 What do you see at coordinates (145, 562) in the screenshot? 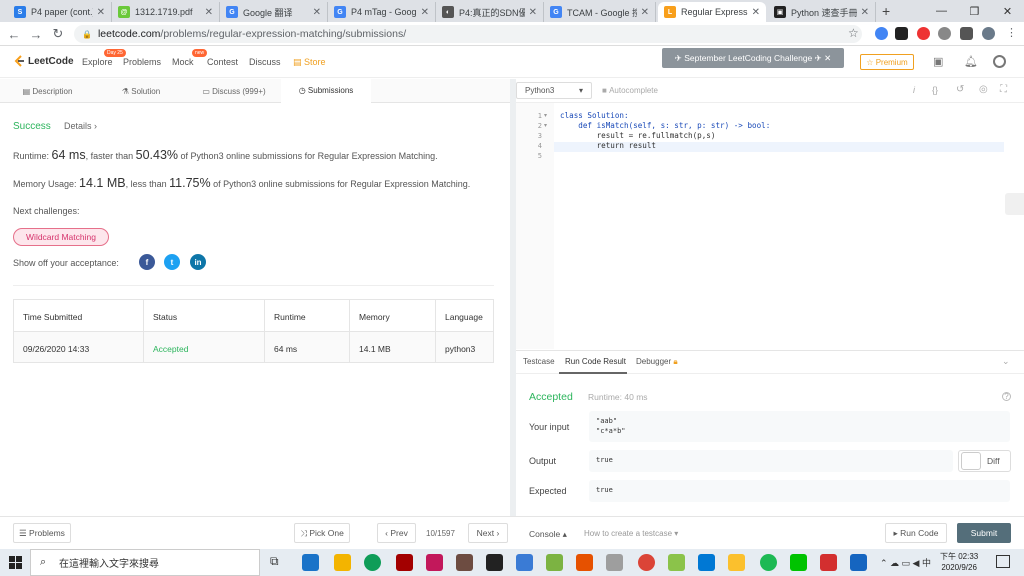
I see `taskbar-search-input: ⌕ 在這裡輸入文字來搜尋` at bounding box center [145, 562].